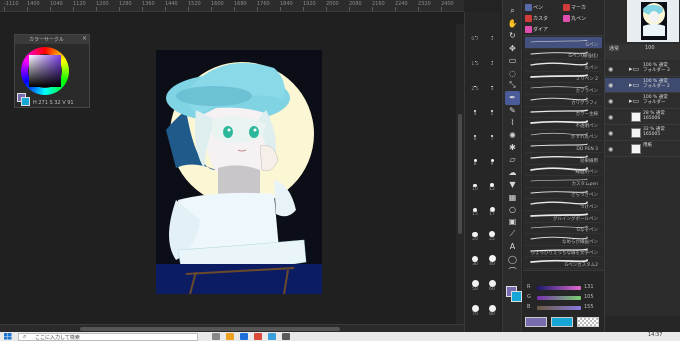  I want to click on close-icon: ×, so click(84, 38).